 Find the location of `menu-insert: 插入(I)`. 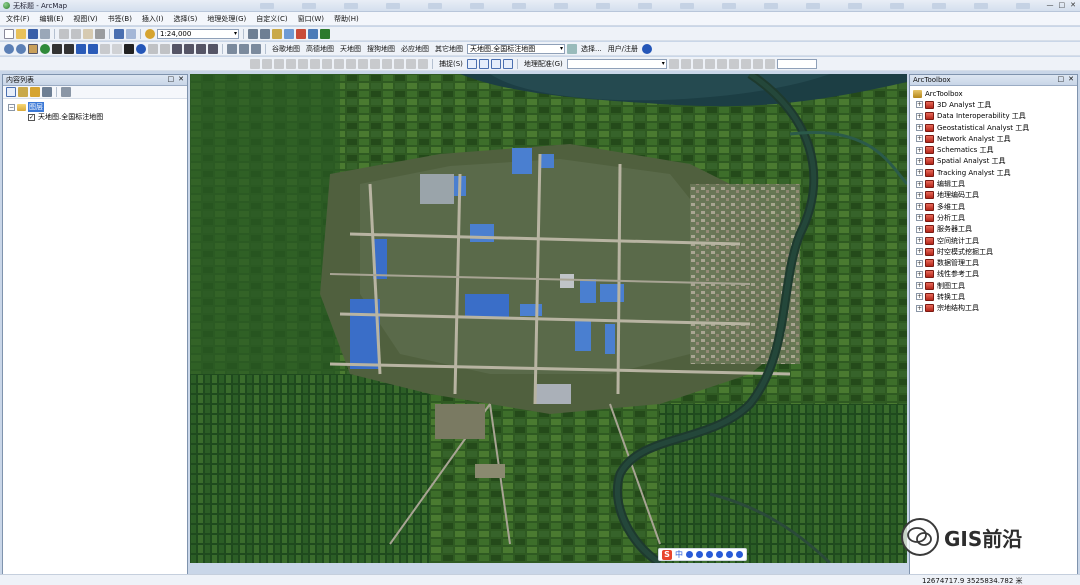

menu-insert: 插入(I) is located at coordinates (153, 19).